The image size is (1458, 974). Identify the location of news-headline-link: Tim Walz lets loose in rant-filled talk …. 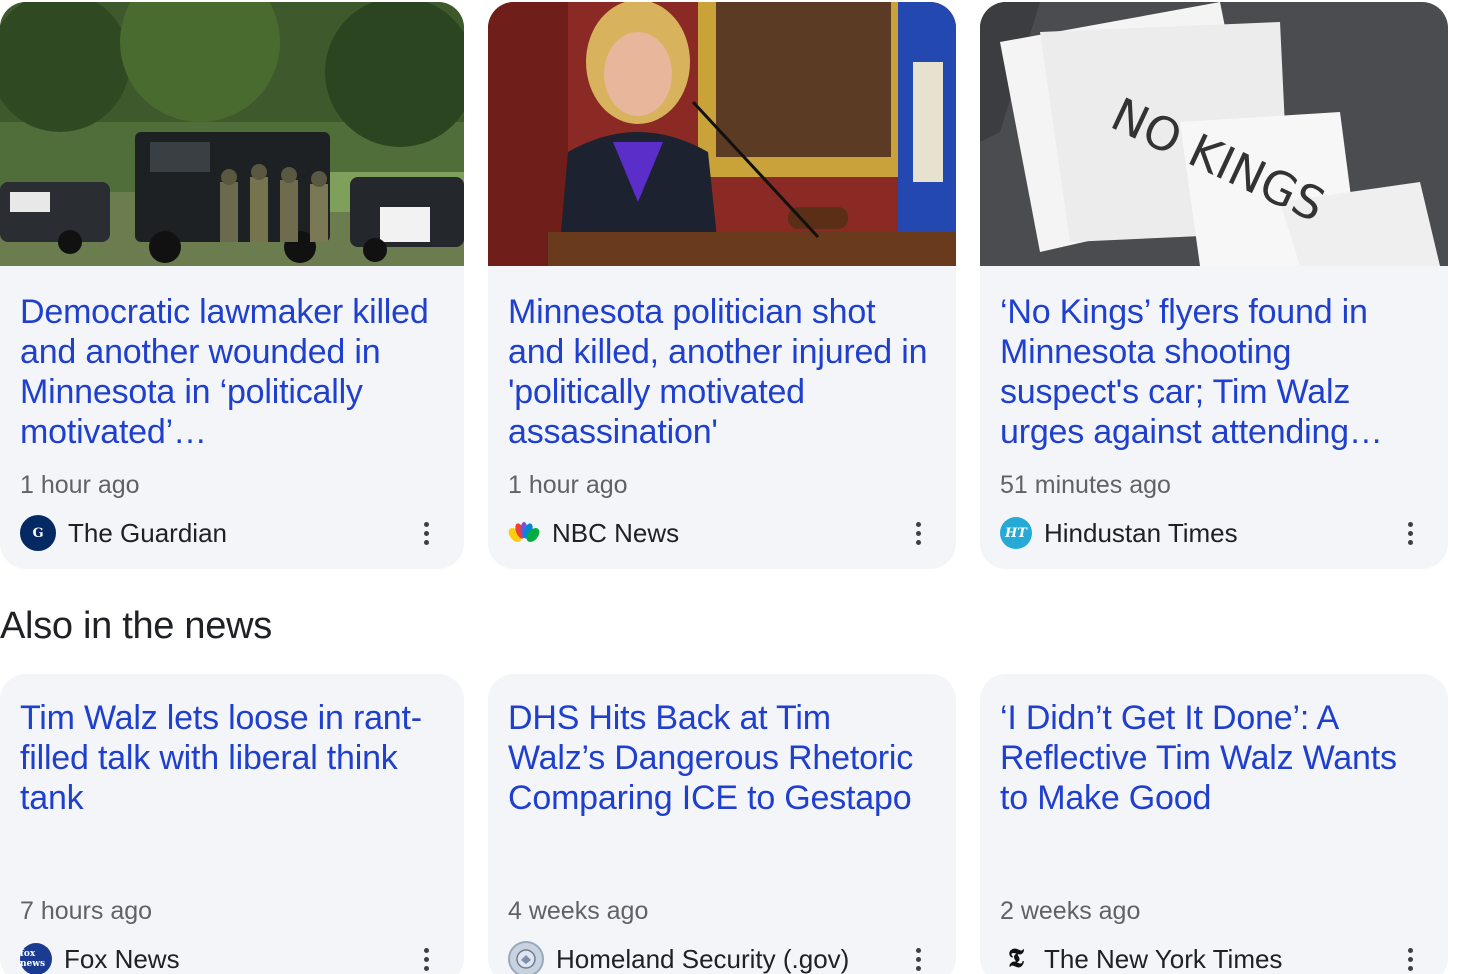
(232, 788).